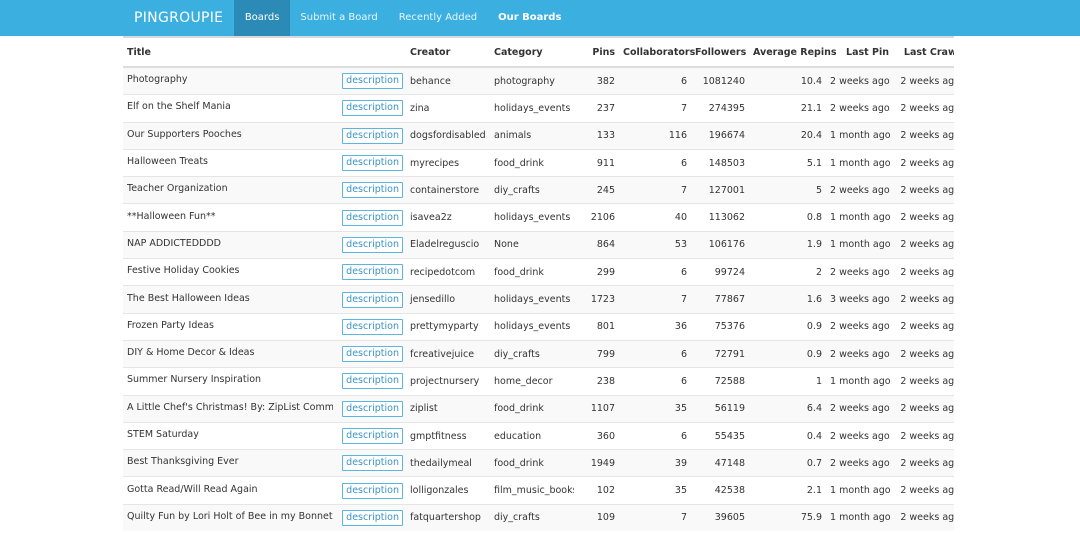 This screenshot has height=533, width=1080. I want to click on creator-cell: lolligonzales, so click(448, 490).